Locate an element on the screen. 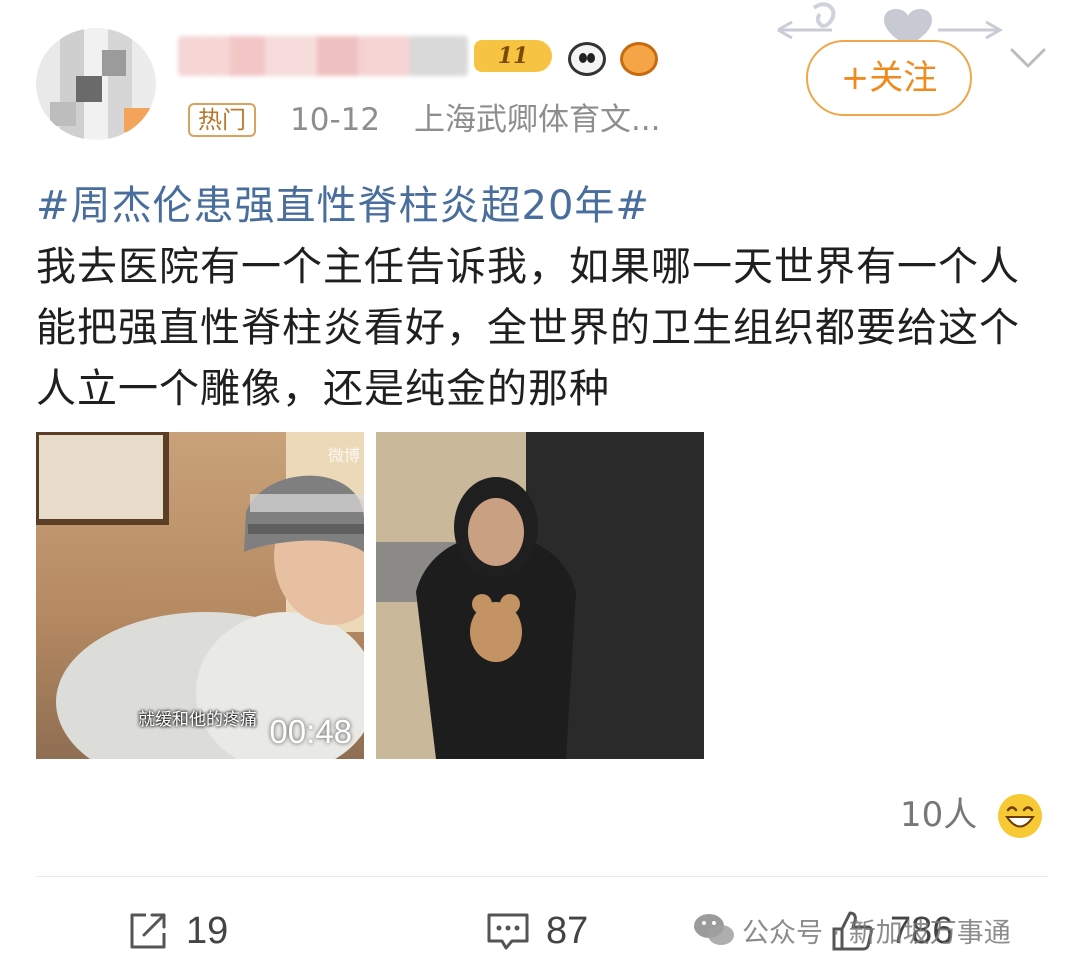 This screenshot has width=1080, height=973. tiger-badge-icon is located at coordinates (639, 59).